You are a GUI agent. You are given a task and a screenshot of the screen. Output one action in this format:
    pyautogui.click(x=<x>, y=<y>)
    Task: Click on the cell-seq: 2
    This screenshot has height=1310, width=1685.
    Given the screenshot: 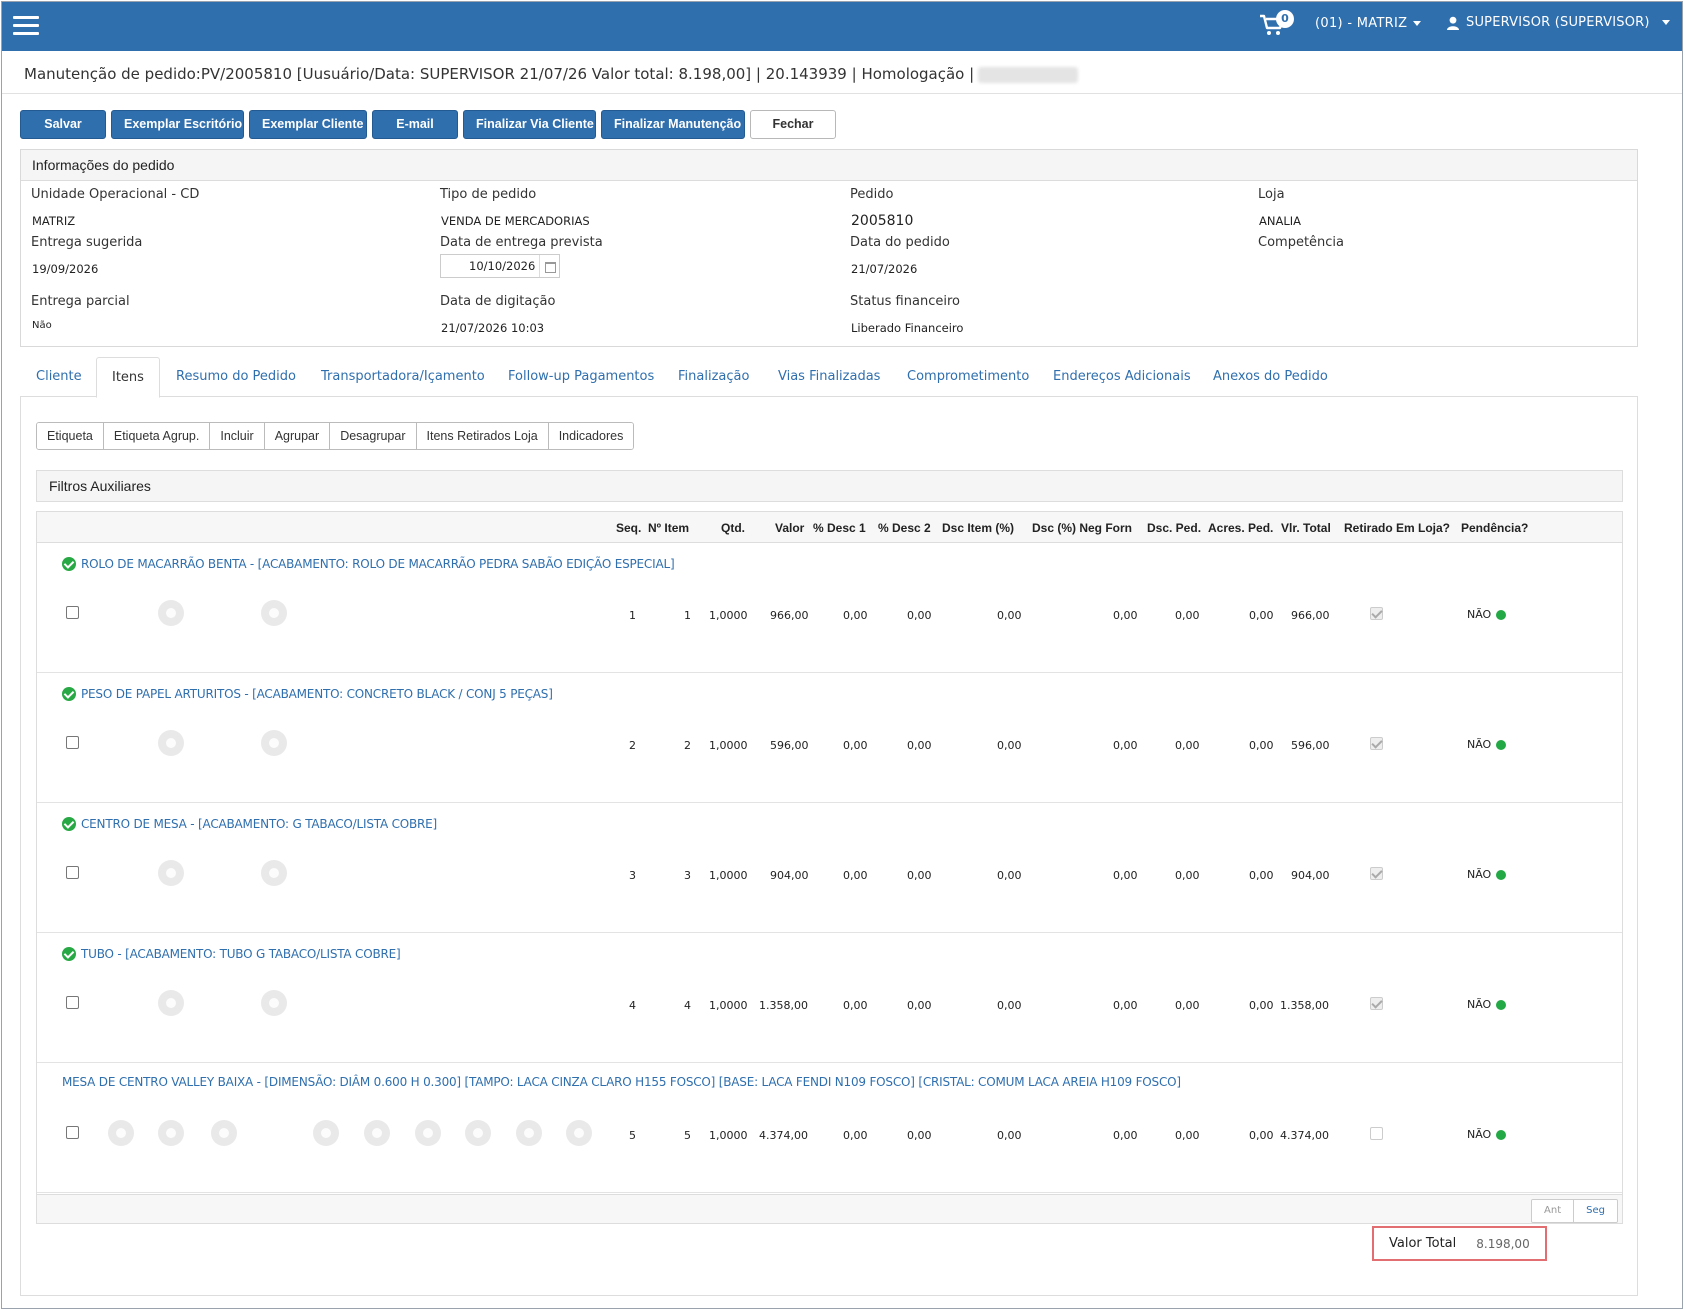 What is the action you would take?
    pyautogui.click(x=632, y=745)
    